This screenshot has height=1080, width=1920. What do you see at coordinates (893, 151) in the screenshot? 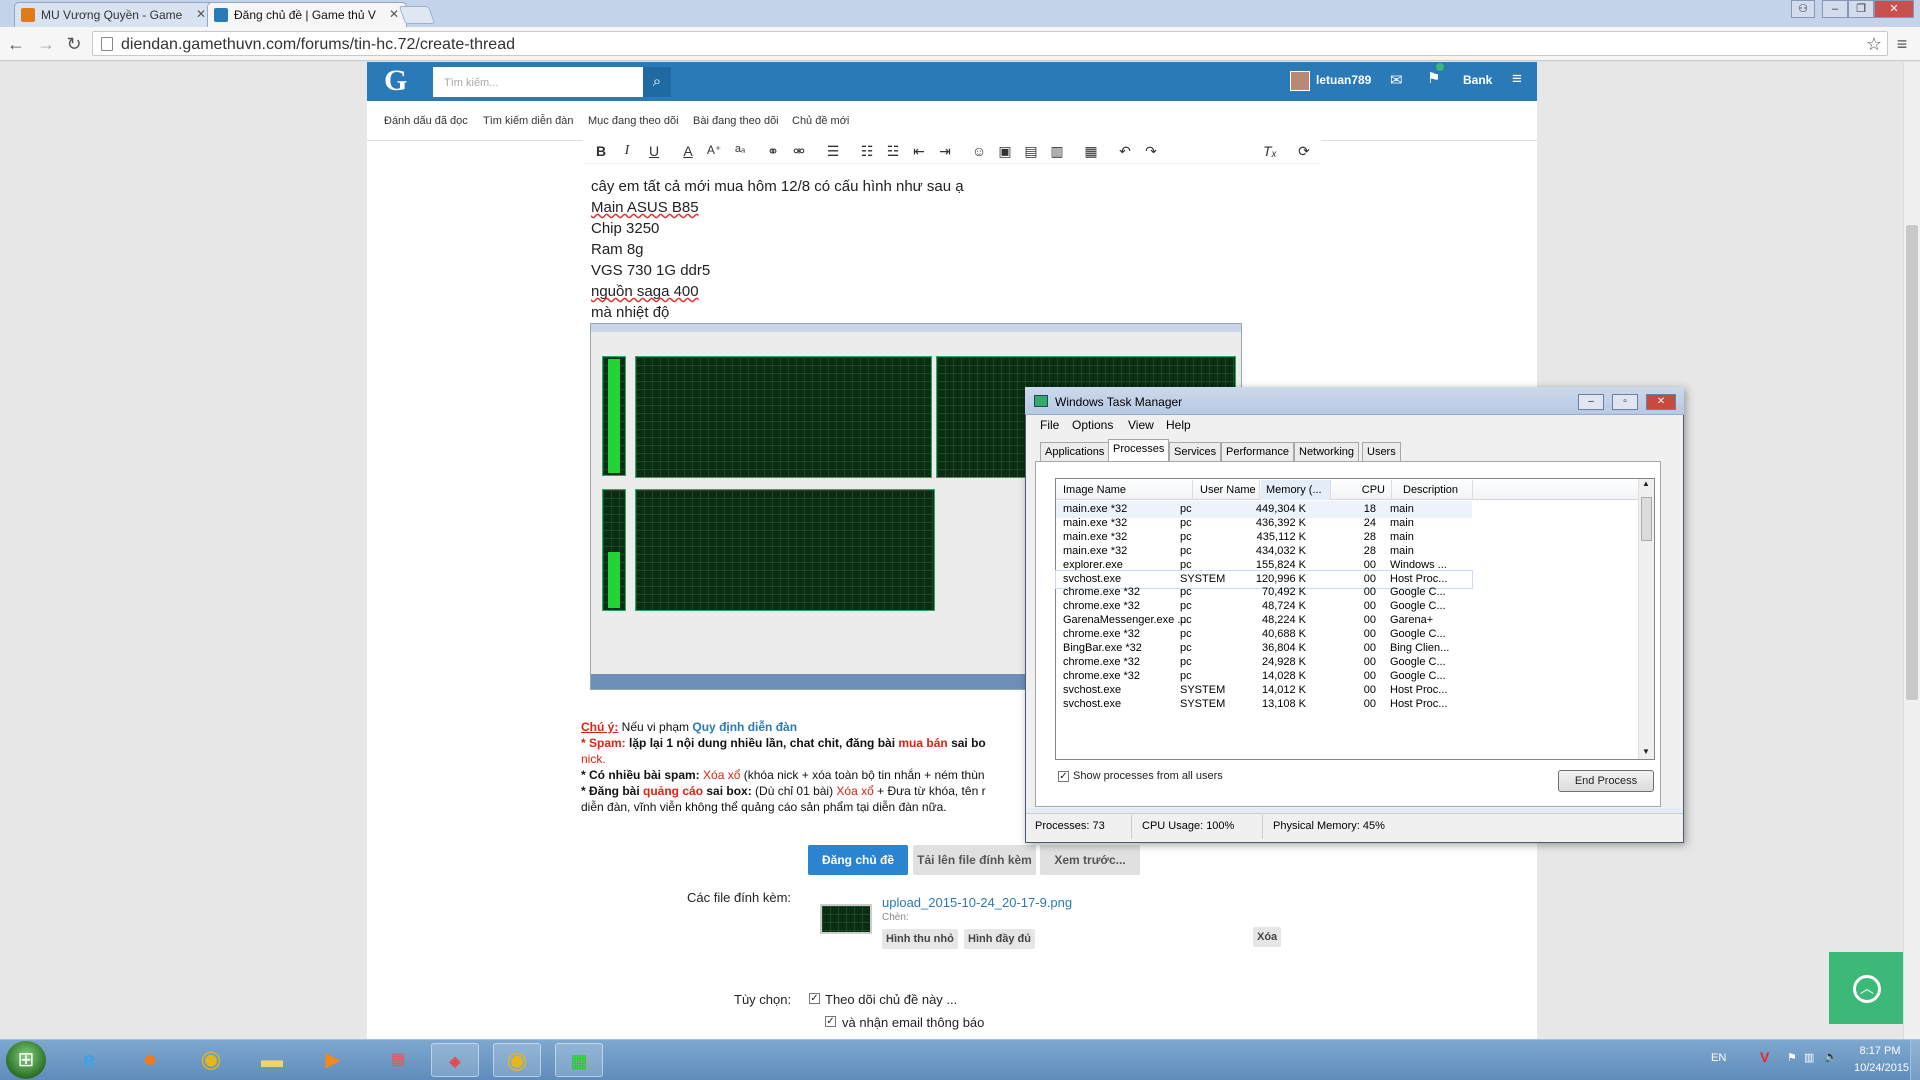
I see `numbered-list-icon: ☳` at bounding box center [893, 151].